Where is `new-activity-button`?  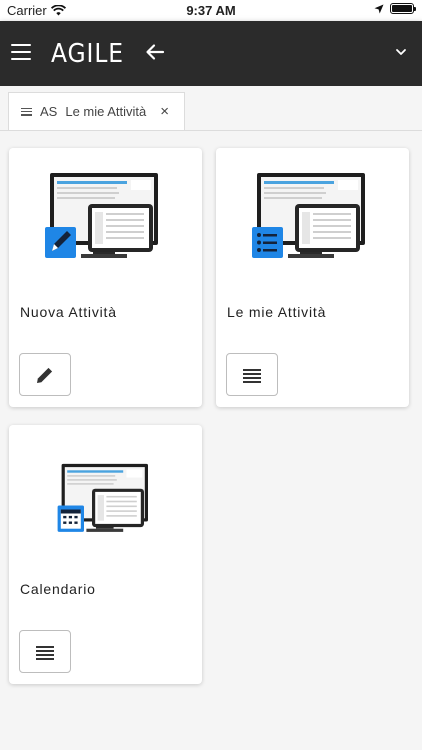
new-activity-button is located at coordinates (45, 374).